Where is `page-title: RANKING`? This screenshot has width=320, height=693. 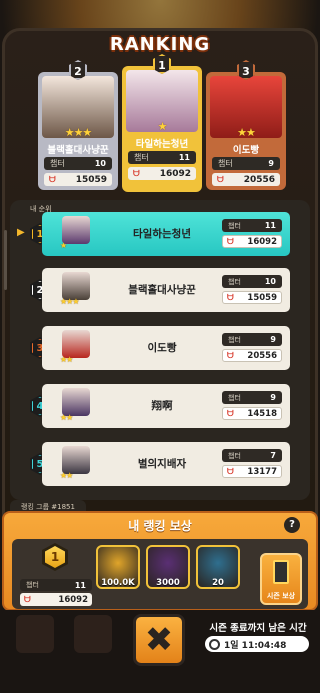 page-title: RANKING is located at coordinates (160, 44).